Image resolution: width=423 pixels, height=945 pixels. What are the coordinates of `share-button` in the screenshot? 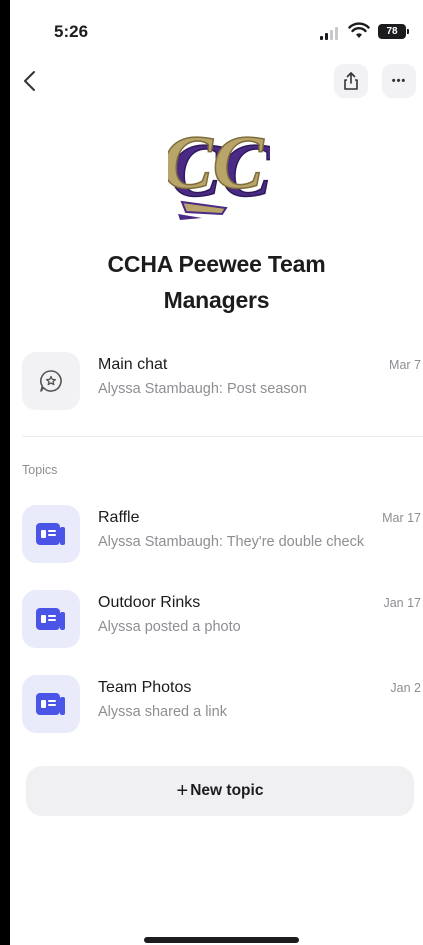 It's located at (351, 81).